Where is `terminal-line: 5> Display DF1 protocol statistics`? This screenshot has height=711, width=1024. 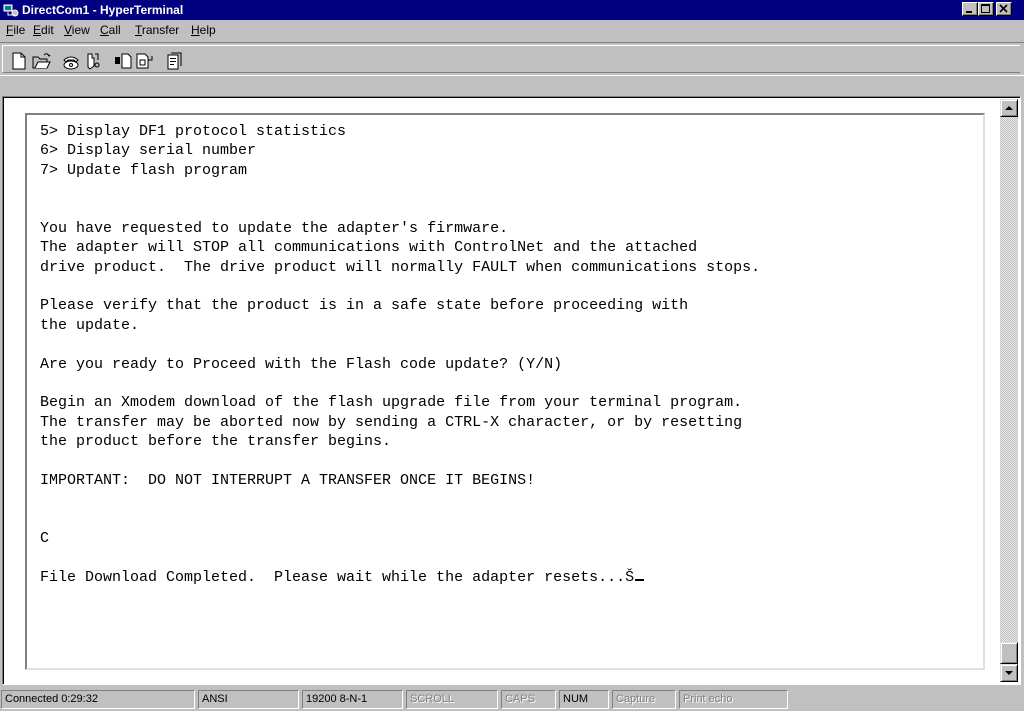
terminal-line: 5> Display DF1 protocol statistics is located at coordinates (400, 132).